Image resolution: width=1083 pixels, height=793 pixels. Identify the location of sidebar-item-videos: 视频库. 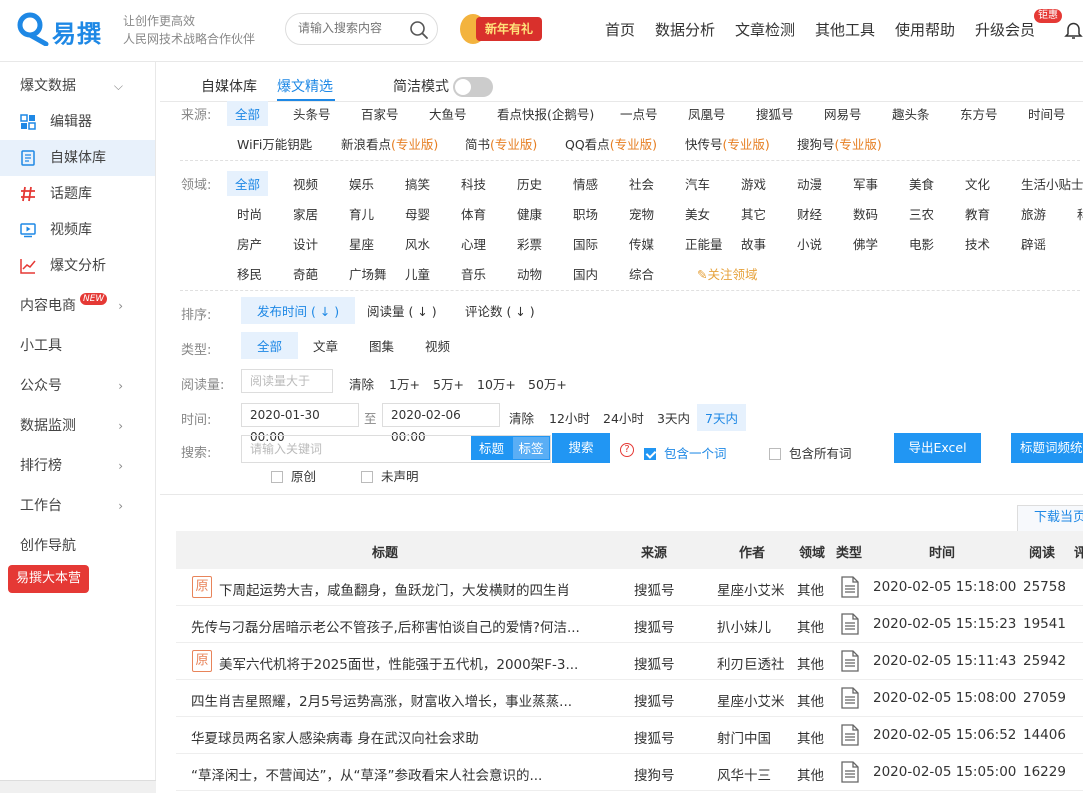
(77, 230).